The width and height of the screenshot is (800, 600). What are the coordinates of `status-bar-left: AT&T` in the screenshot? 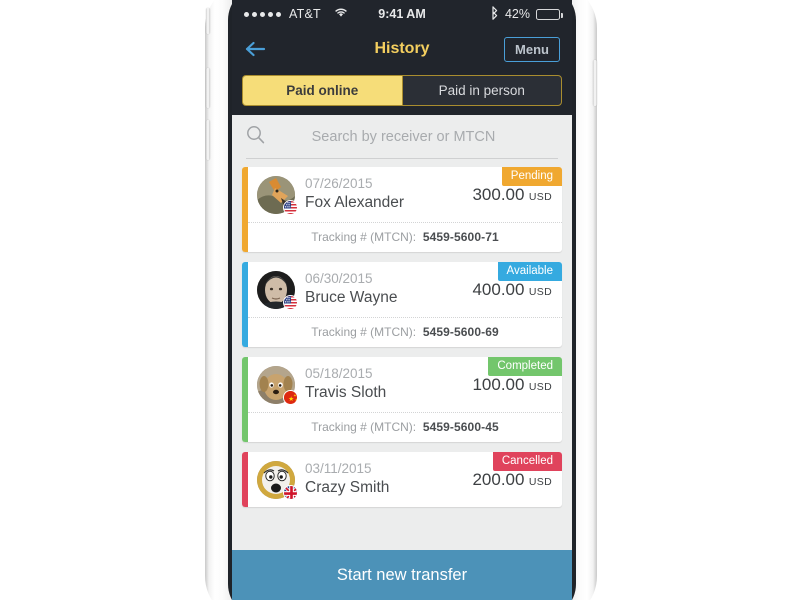 It's located at (296, 14).